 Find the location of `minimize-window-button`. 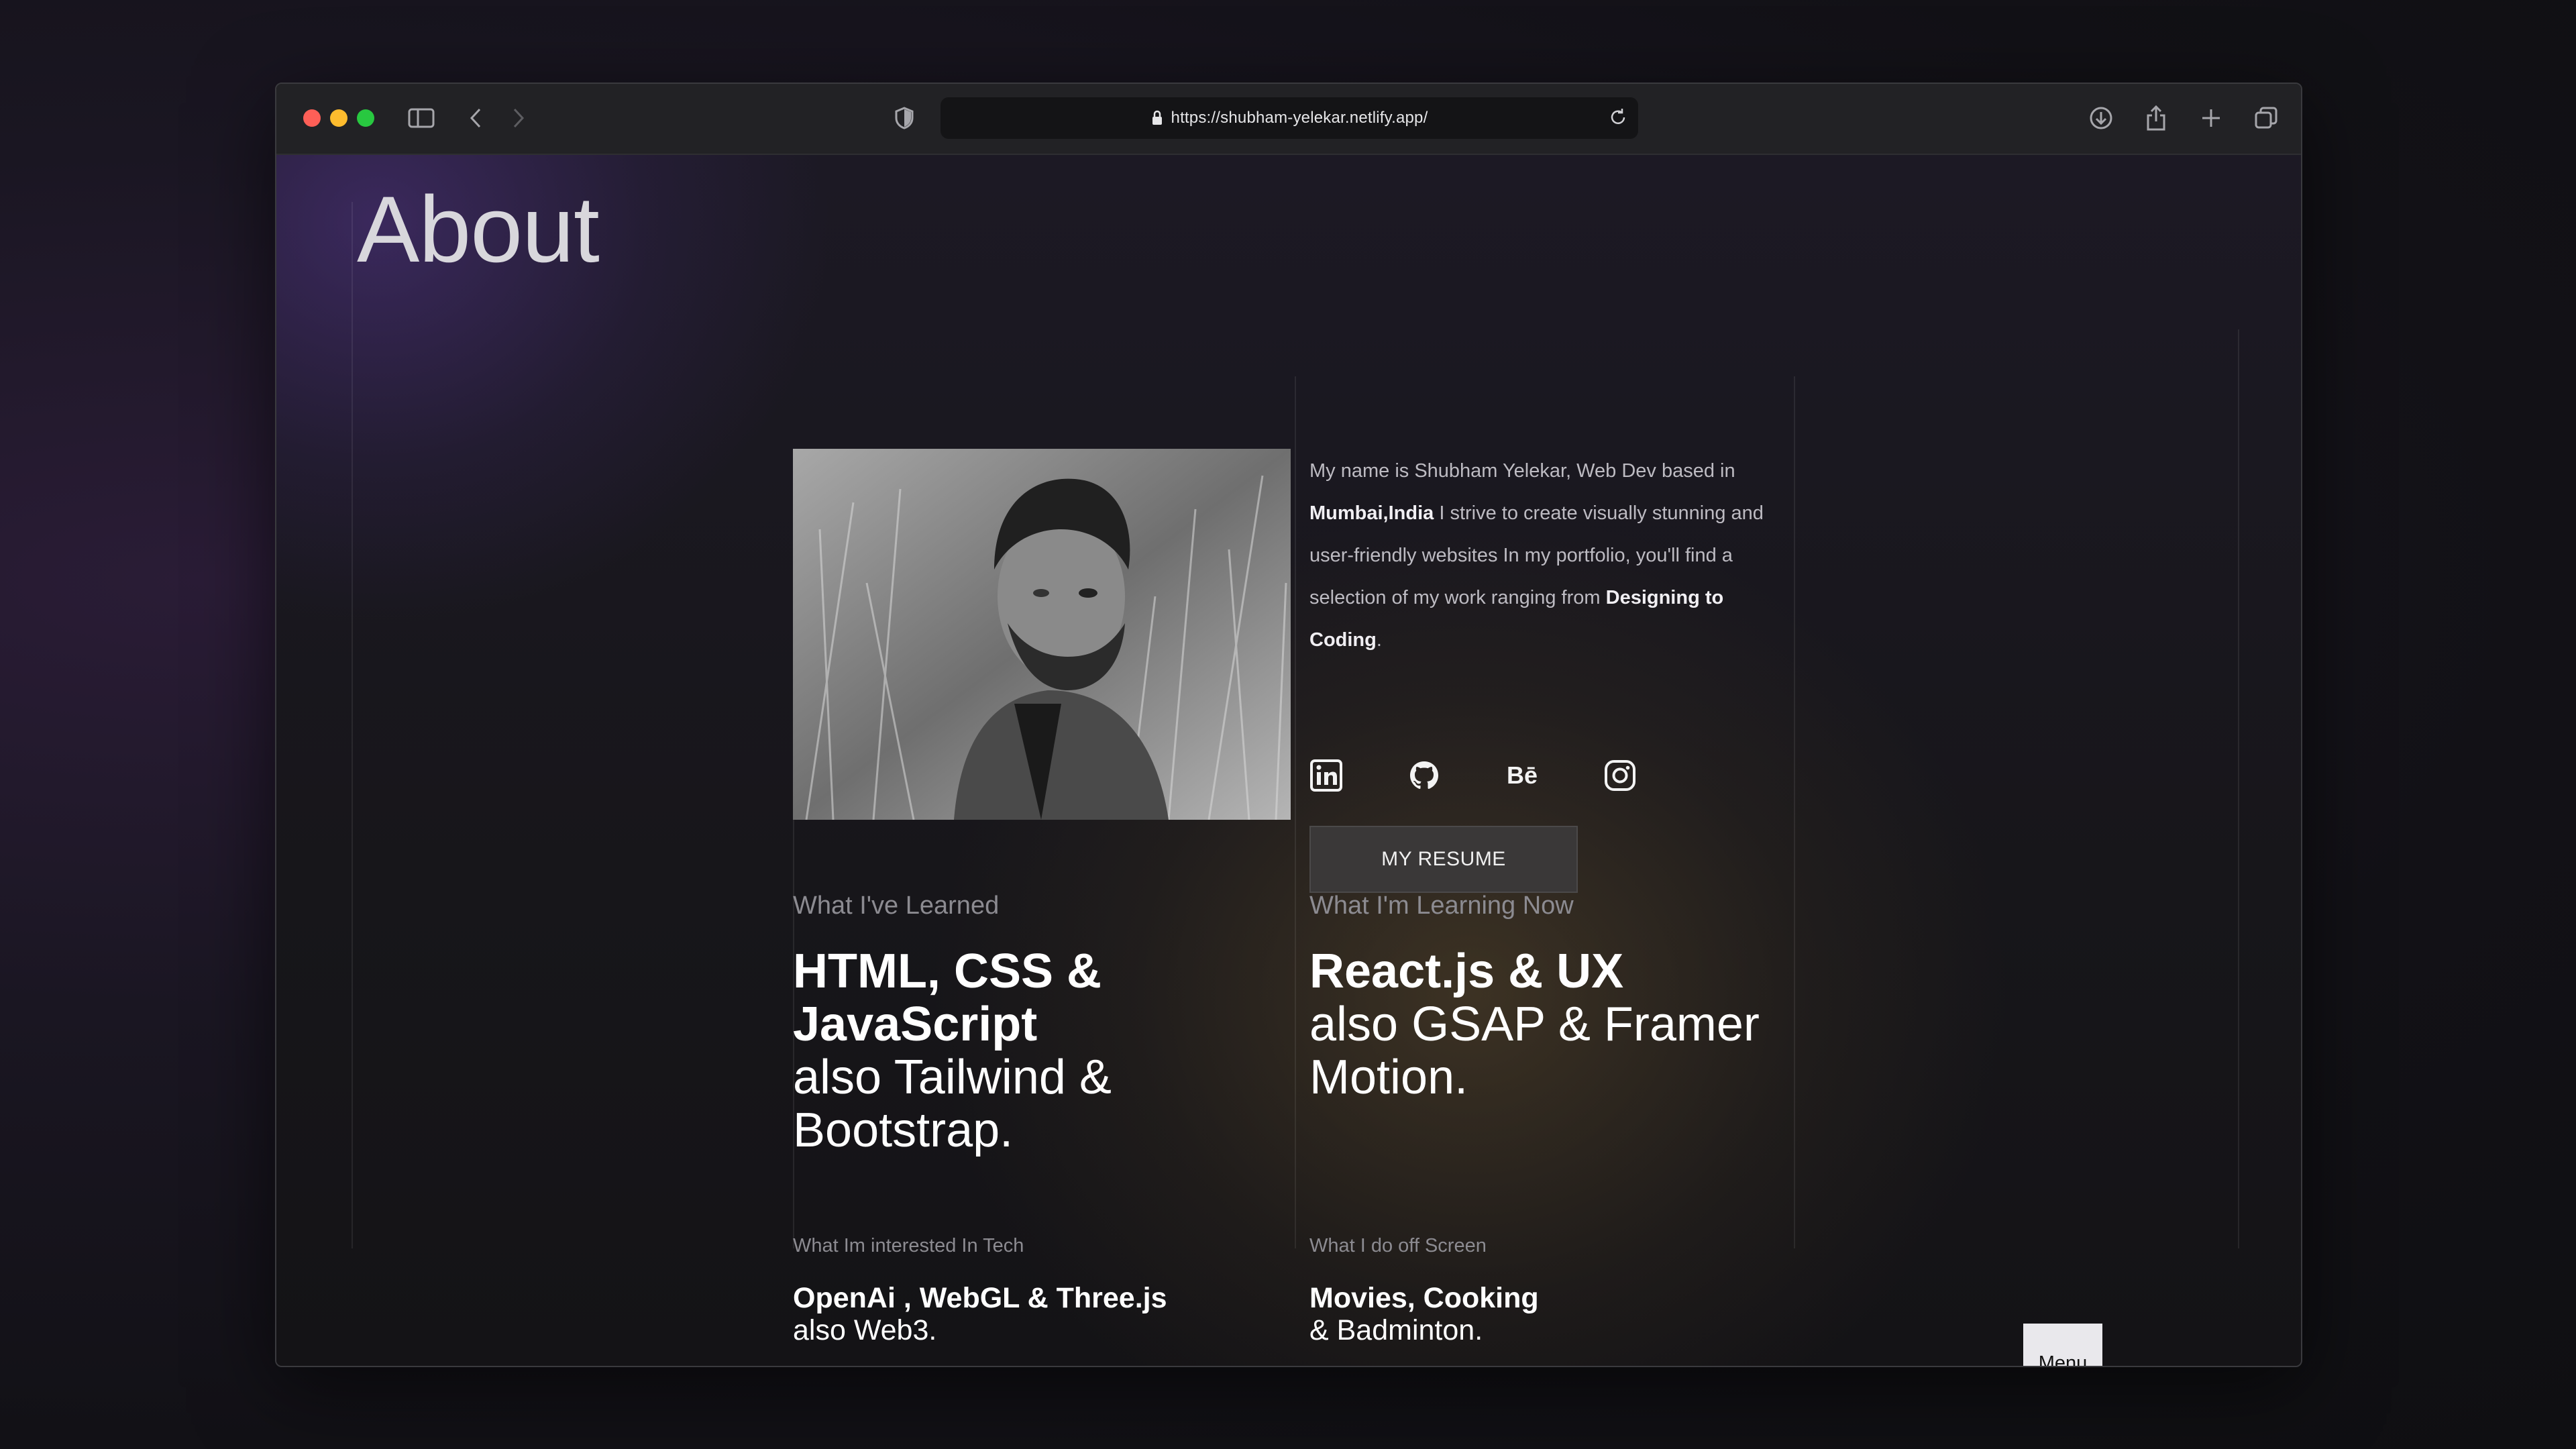

minimize-window-button is located at coordinates (338, 118).